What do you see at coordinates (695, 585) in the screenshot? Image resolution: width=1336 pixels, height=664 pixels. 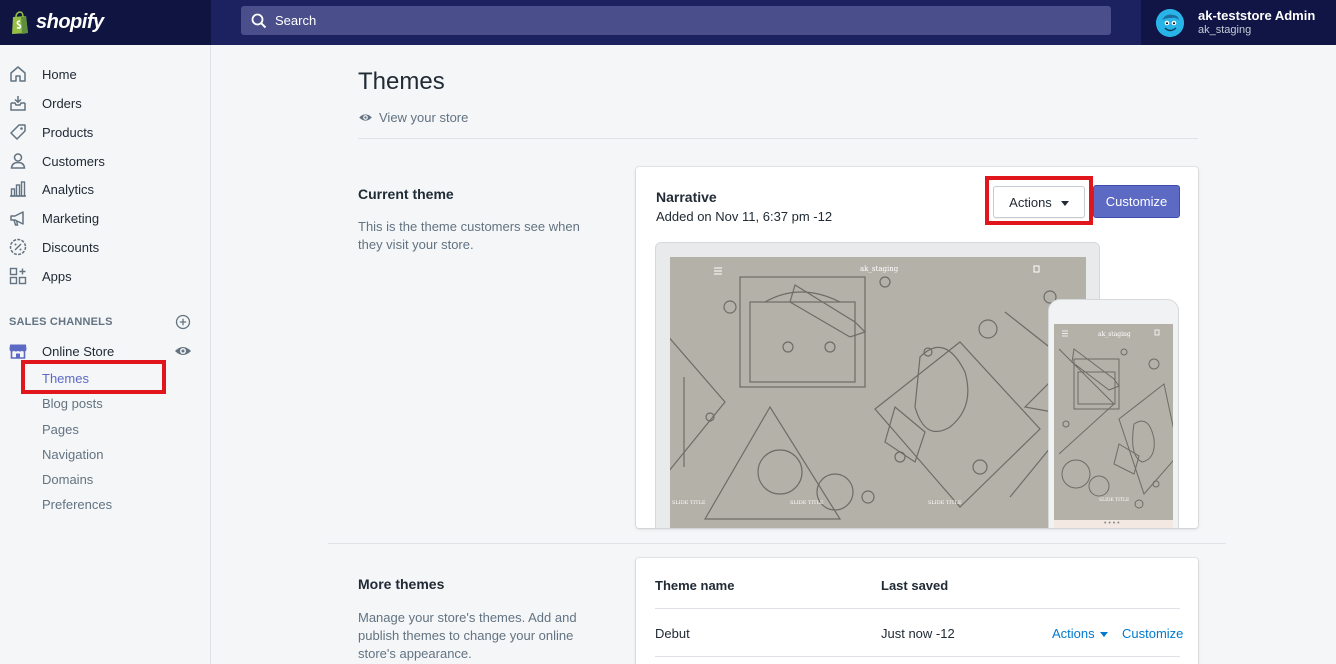 I see `column-header-theme-name: Theme name` at bounding box center [695, 585].